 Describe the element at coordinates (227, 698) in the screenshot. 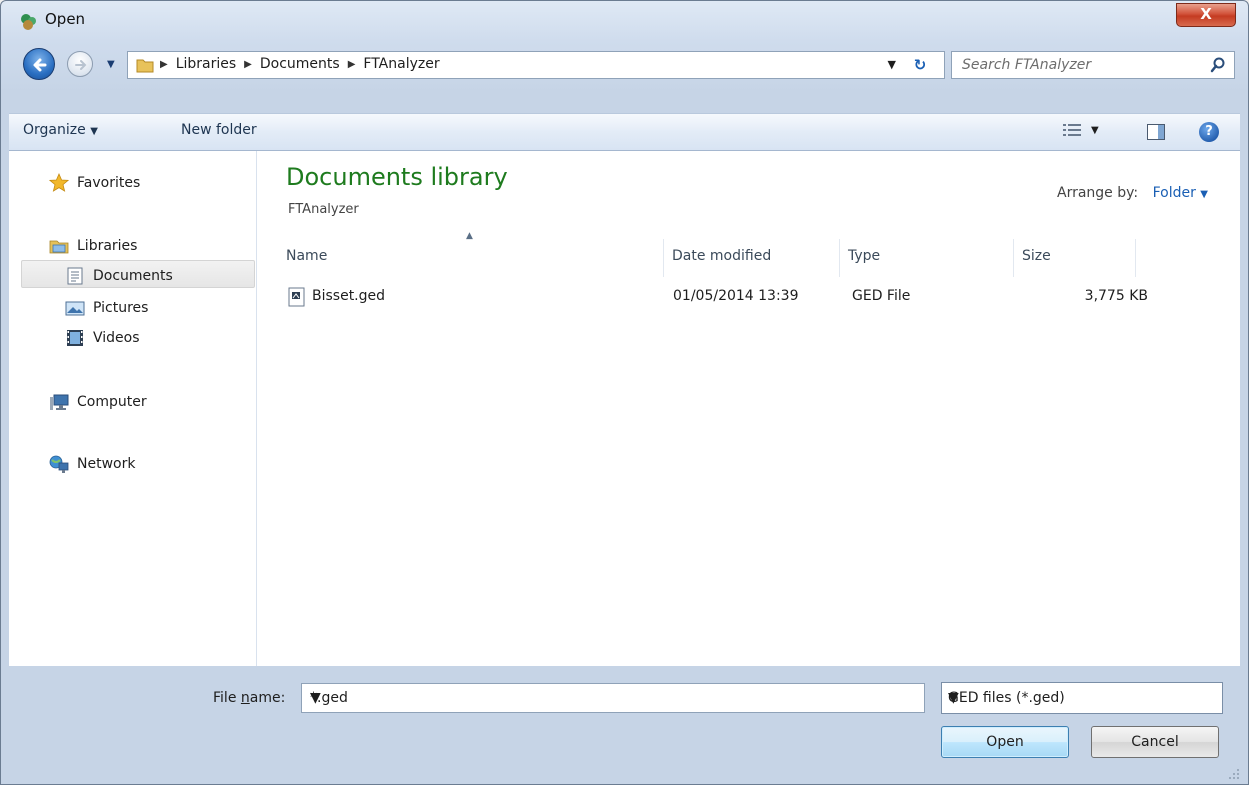

I see `file-name-label-part: File` at that location.